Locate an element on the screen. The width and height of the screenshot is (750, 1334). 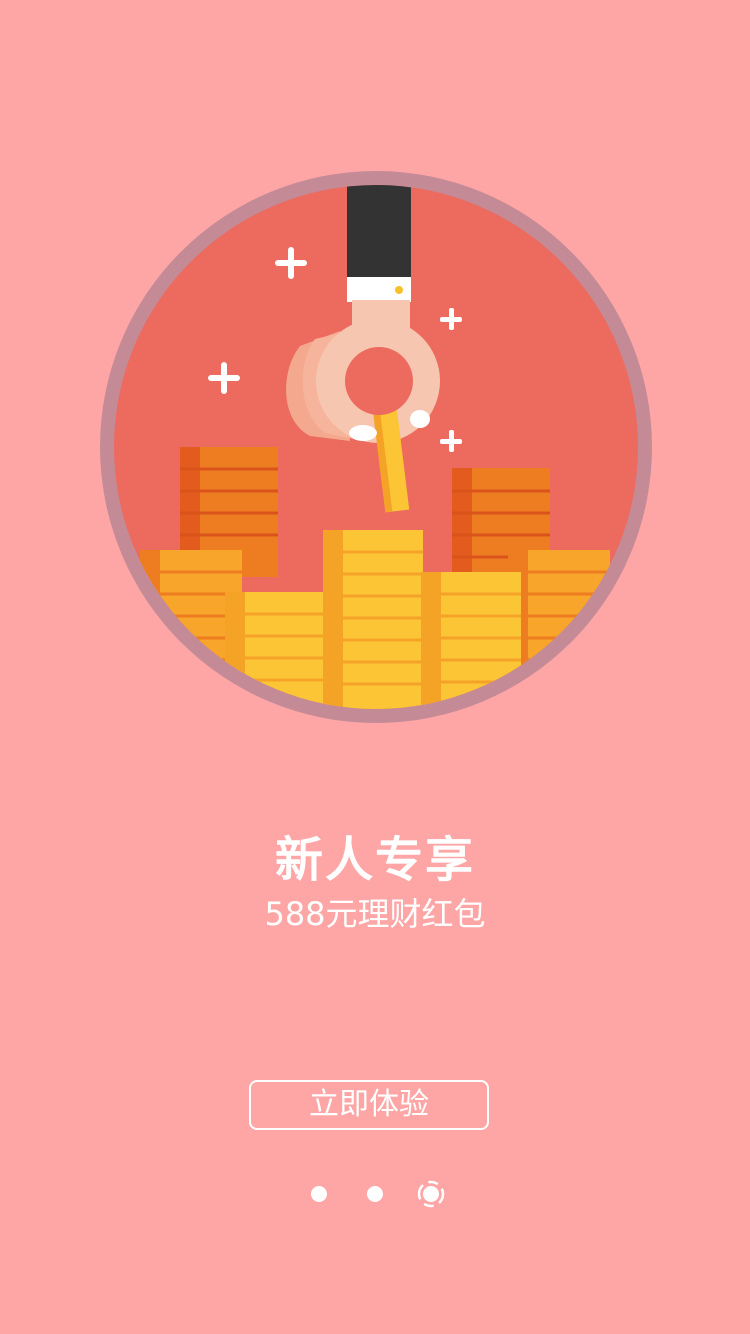
sleeve is located at coordinates (379, 232).